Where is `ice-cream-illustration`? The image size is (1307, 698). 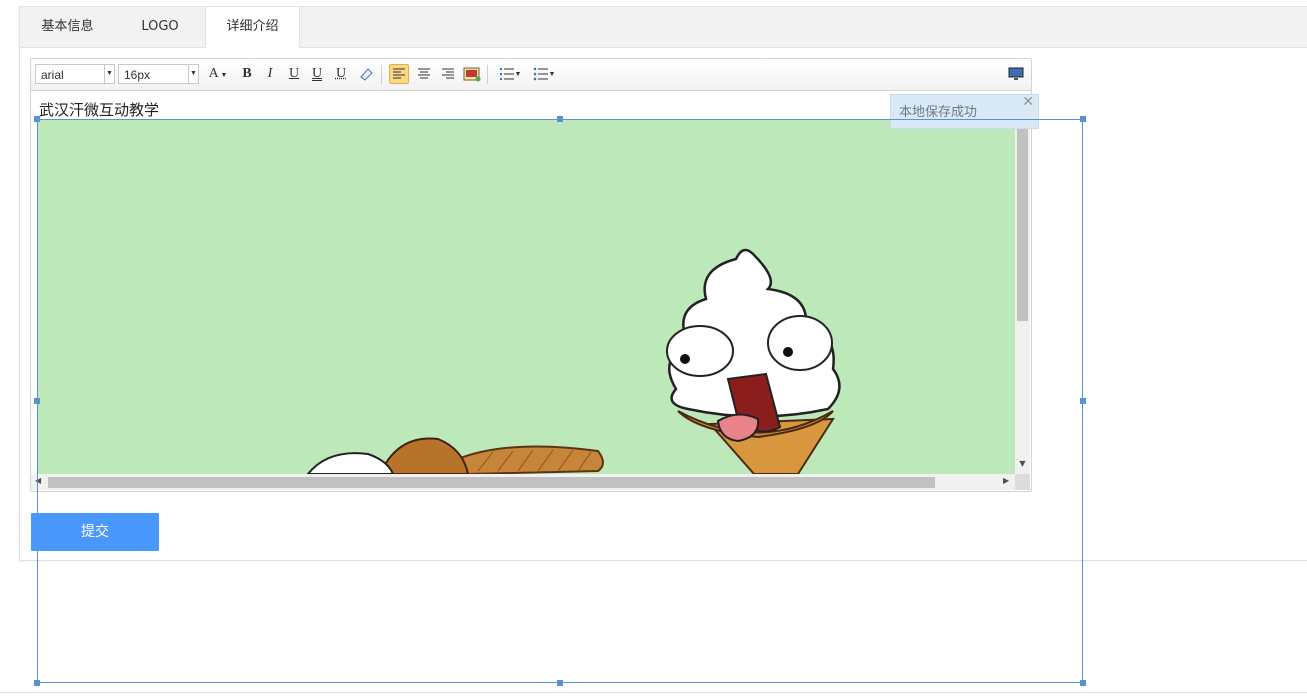 ice-cream-illustration is located at coordinates (573, 361).